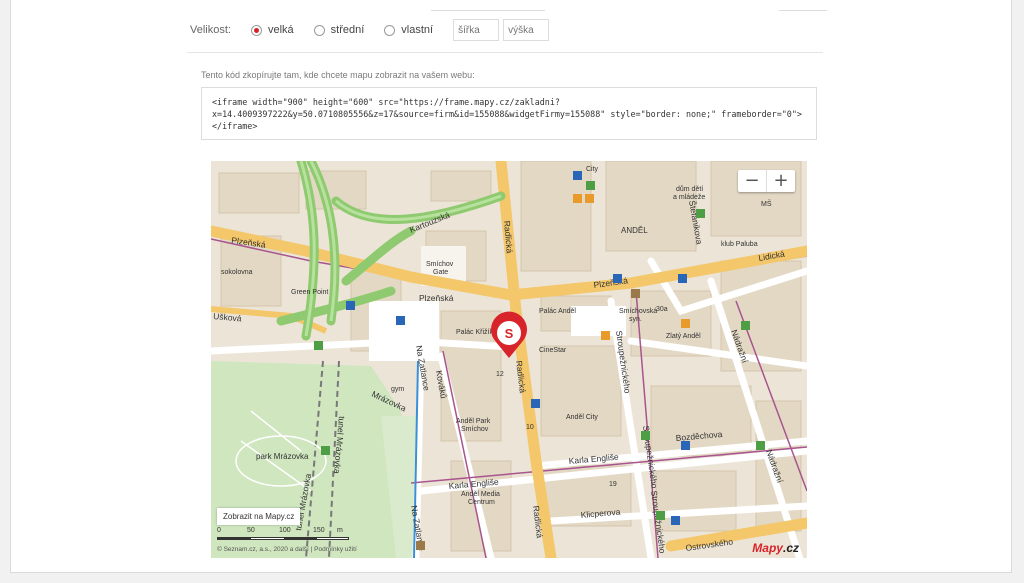  Describe the element at coordinates (285, 530) in the screenshot. I see `scale-tick-label: 100` at that location.